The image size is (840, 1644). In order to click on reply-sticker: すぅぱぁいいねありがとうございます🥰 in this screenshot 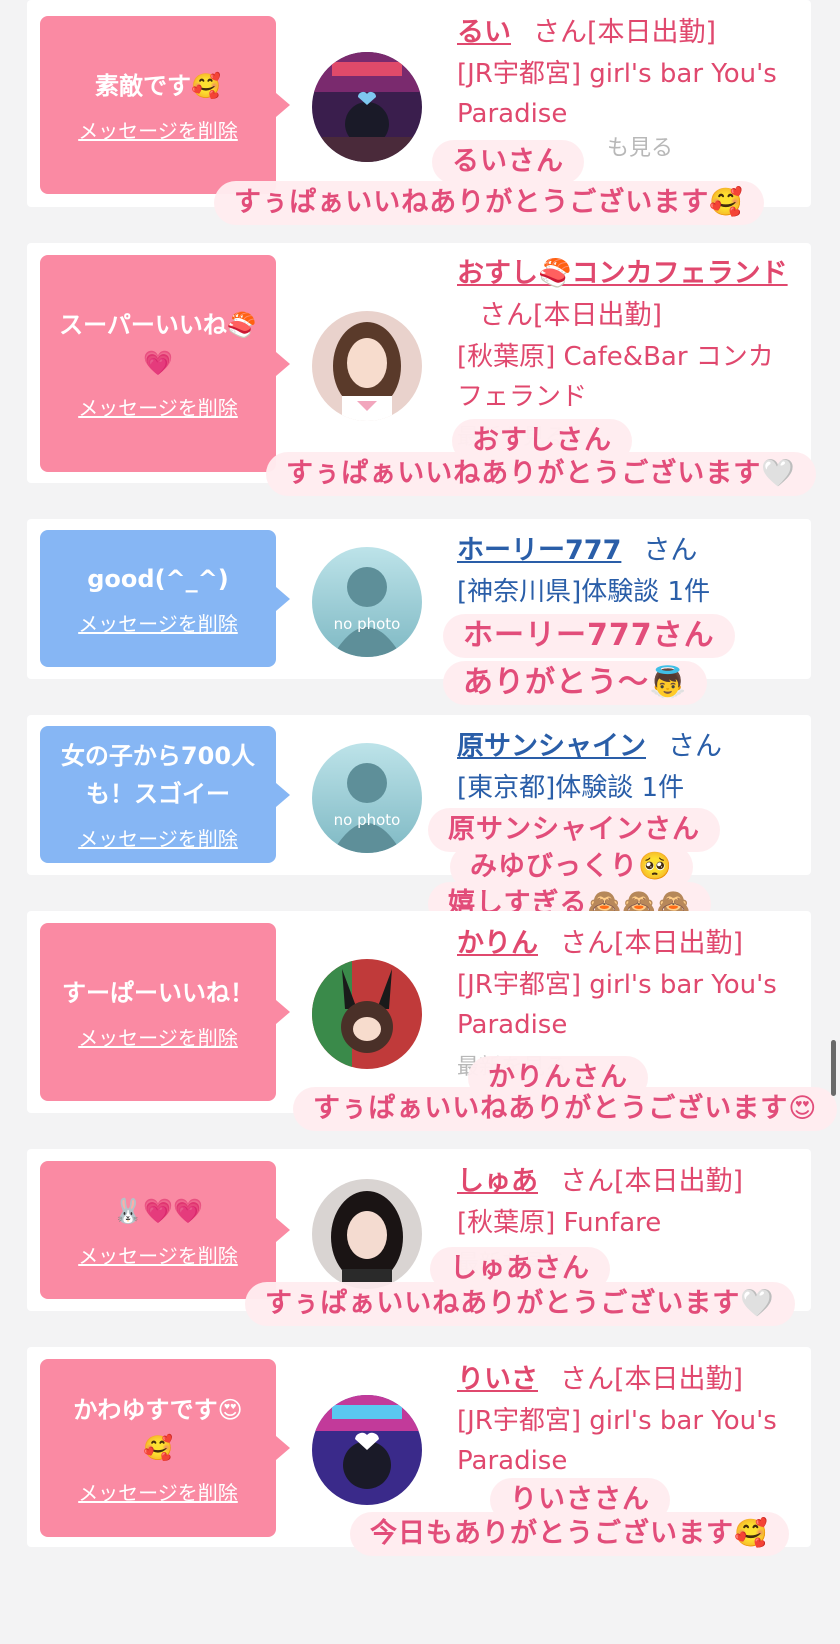, I will do `click(489, 203)`.